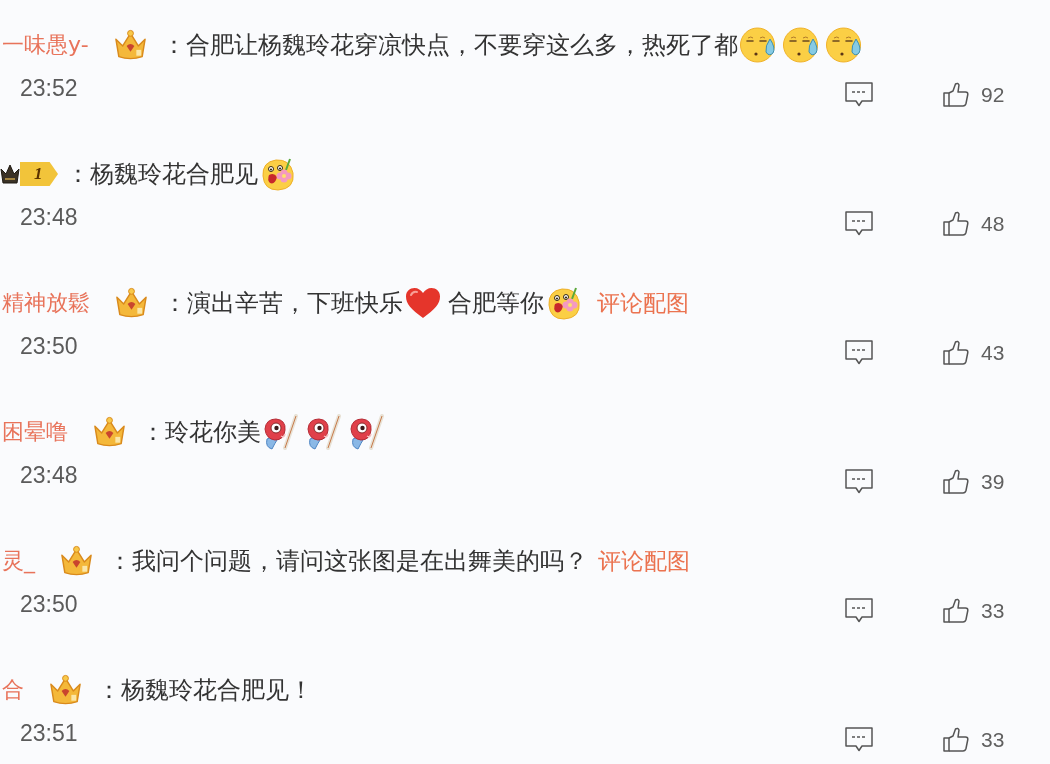 The height and width of the screenshot is (764, 1050). I want to click on comment-text: ：我问个问题，请问这张图是在出舞美的吗？, so click(348, 561).